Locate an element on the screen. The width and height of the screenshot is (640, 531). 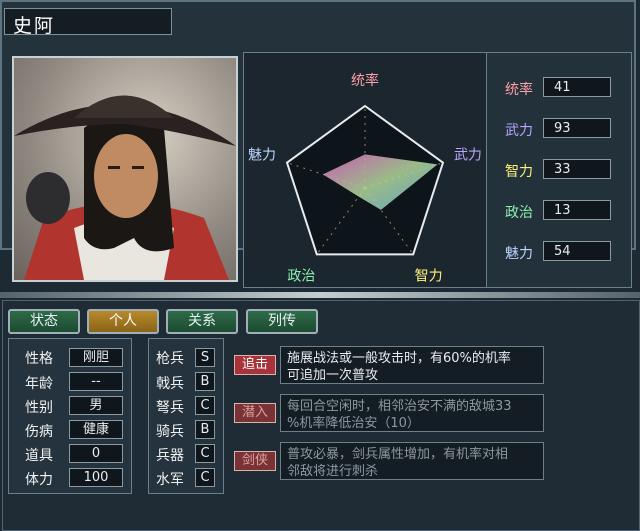
character-name: 史阿 is located at coordinates (34, 26).